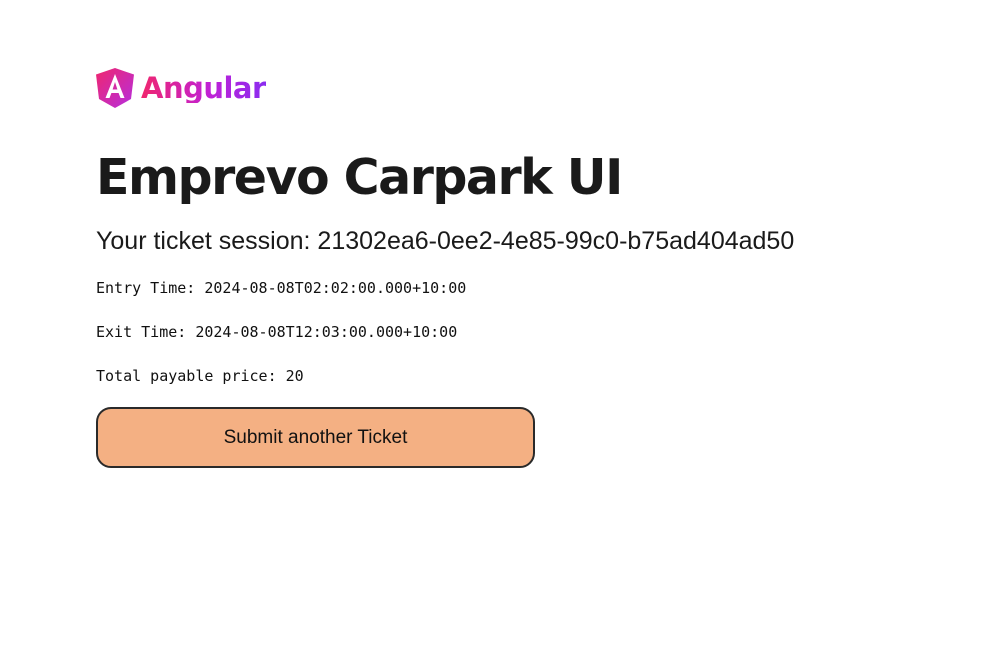 The width and height of the screenshot is (988, 648). Describe the element at coordinates (526, 88) in the screenshot. I see `angular-logo: Angular` at that location.